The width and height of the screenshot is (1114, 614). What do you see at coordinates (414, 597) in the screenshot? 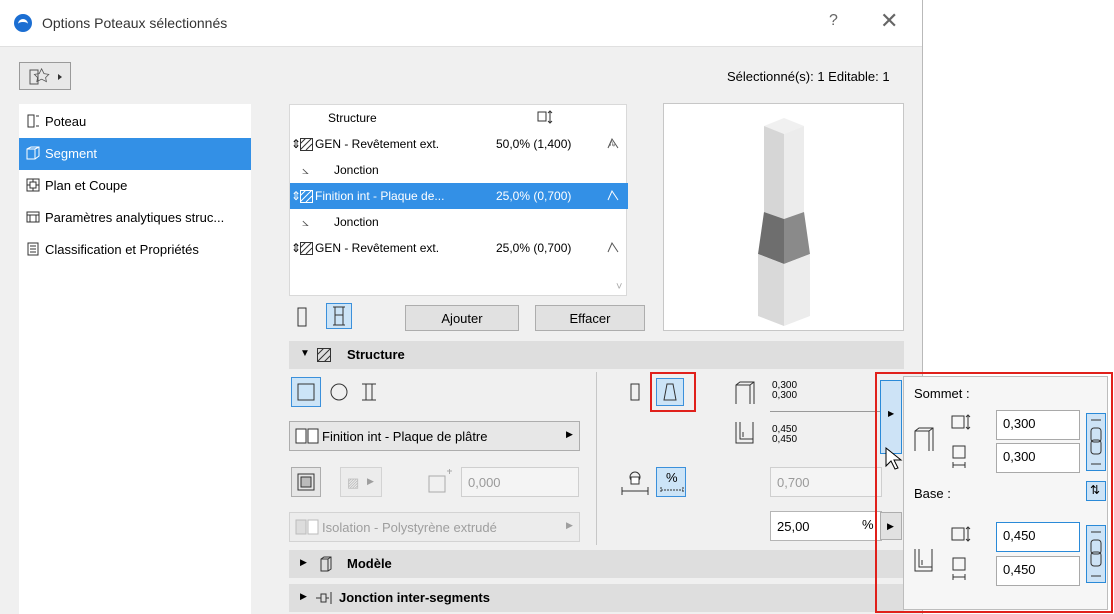
I see `section-title: Jonction inter-segments` at bounding box center [414, 597].